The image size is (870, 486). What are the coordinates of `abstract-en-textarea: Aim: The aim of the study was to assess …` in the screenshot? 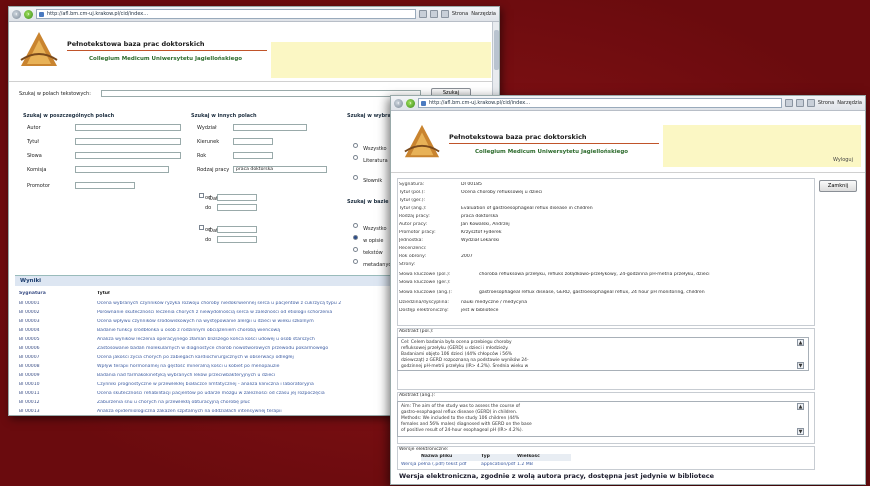 It's located at (603, 419).